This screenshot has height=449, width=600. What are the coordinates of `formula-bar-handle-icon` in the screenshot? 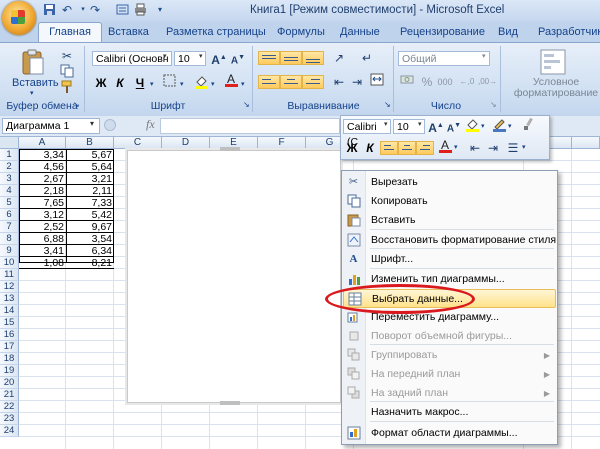 It's located at (110, 125).